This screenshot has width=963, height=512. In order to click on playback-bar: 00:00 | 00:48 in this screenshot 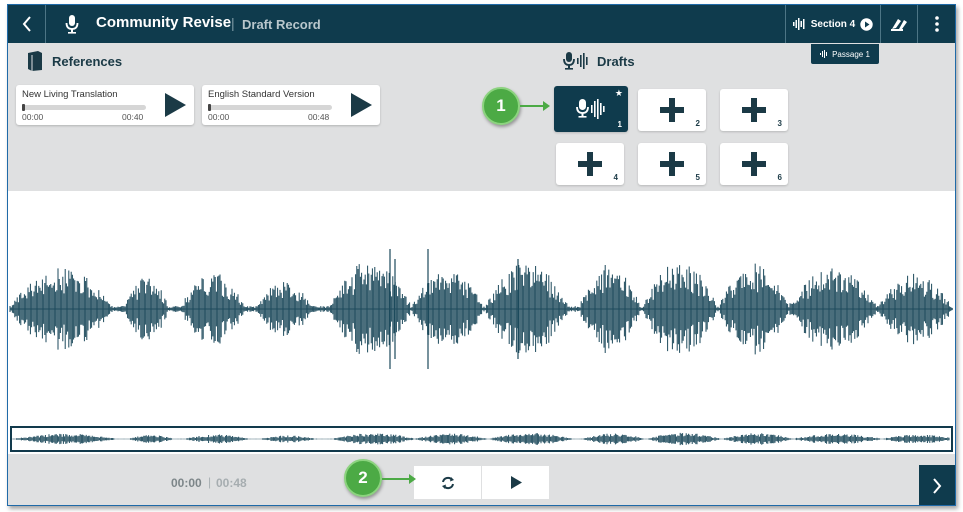, I will do `click(481, 479)`.